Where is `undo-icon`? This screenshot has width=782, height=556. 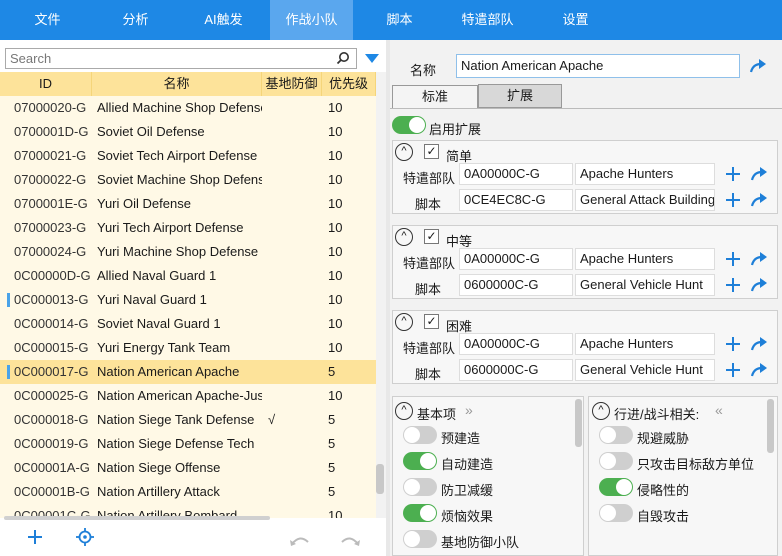
undo-icon is located at coordinates (300, 541).